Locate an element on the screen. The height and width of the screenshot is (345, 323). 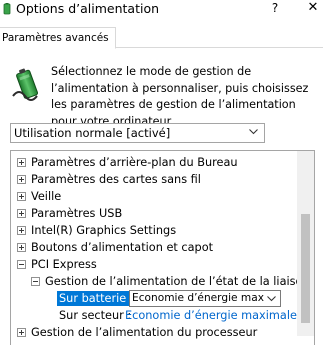
power-options-icon is located at coordinates (7, 9).